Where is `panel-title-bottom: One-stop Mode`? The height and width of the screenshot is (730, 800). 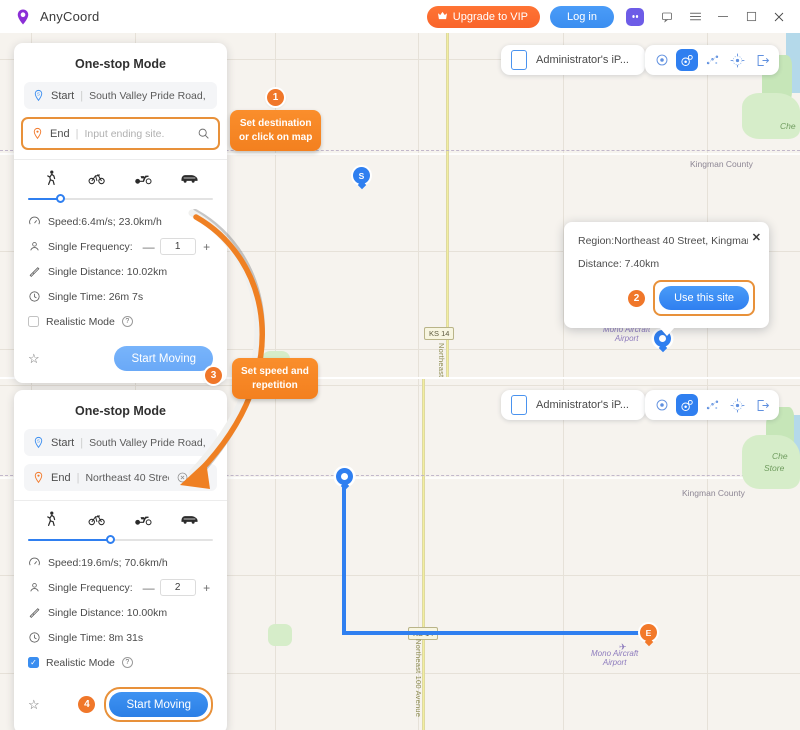 panel-title-bottom: One-stop Mode is located at coordinates (120, 411).